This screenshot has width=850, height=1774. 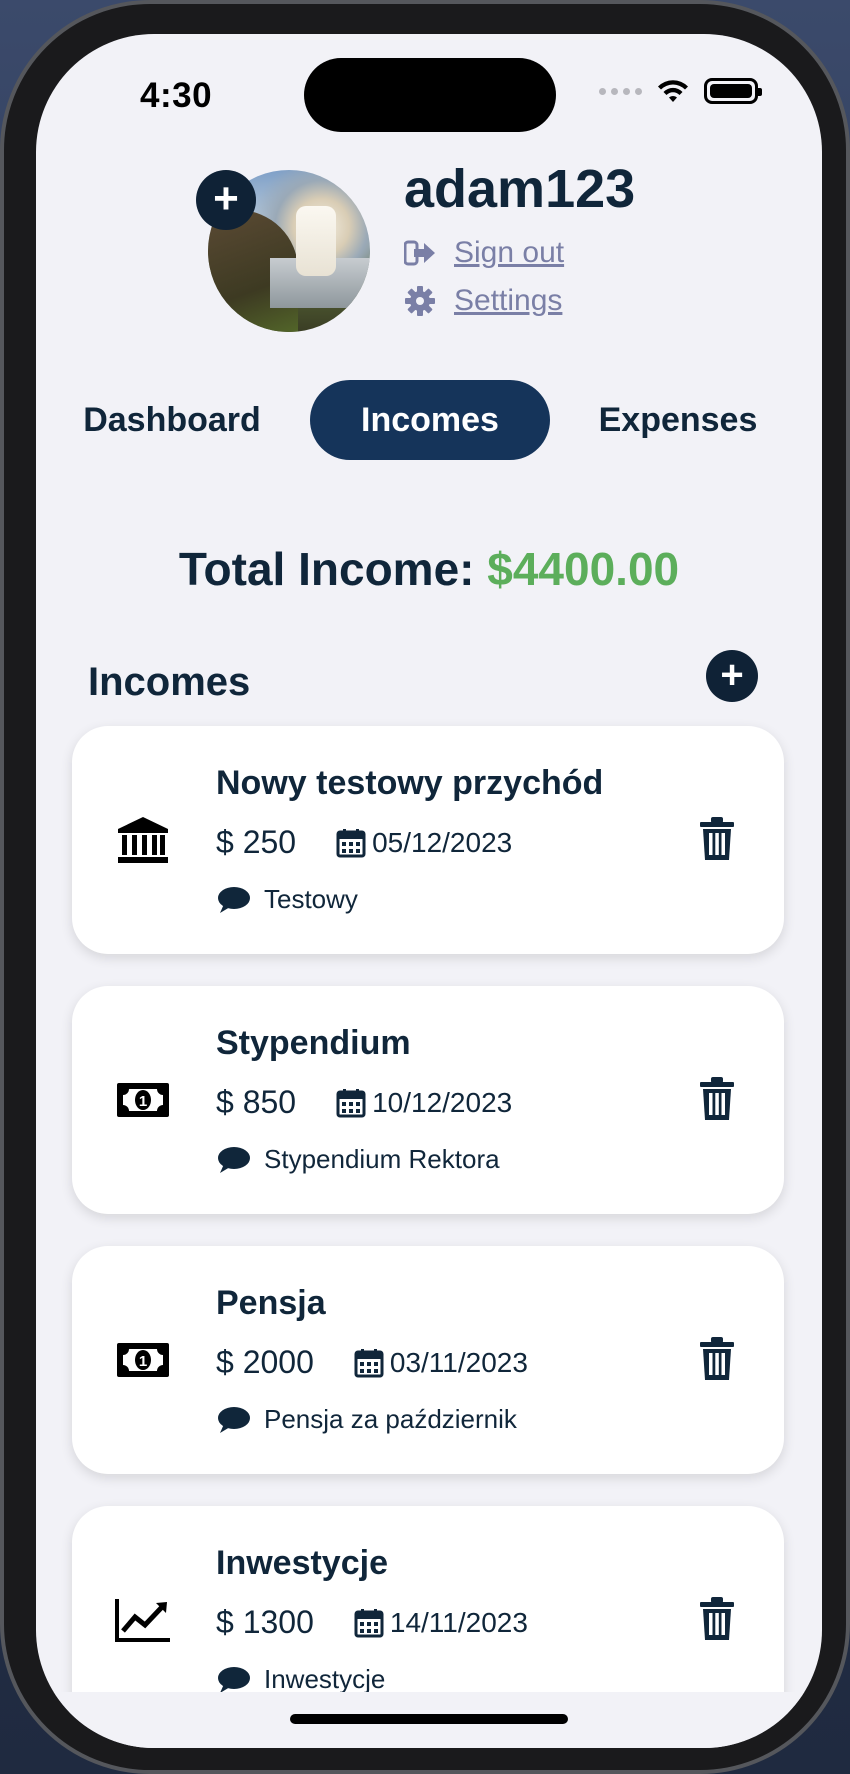 What do you see at coordinates (420, 253) in the screenshot?
I see `sign-out-icon` at bounding box center [420, 253].